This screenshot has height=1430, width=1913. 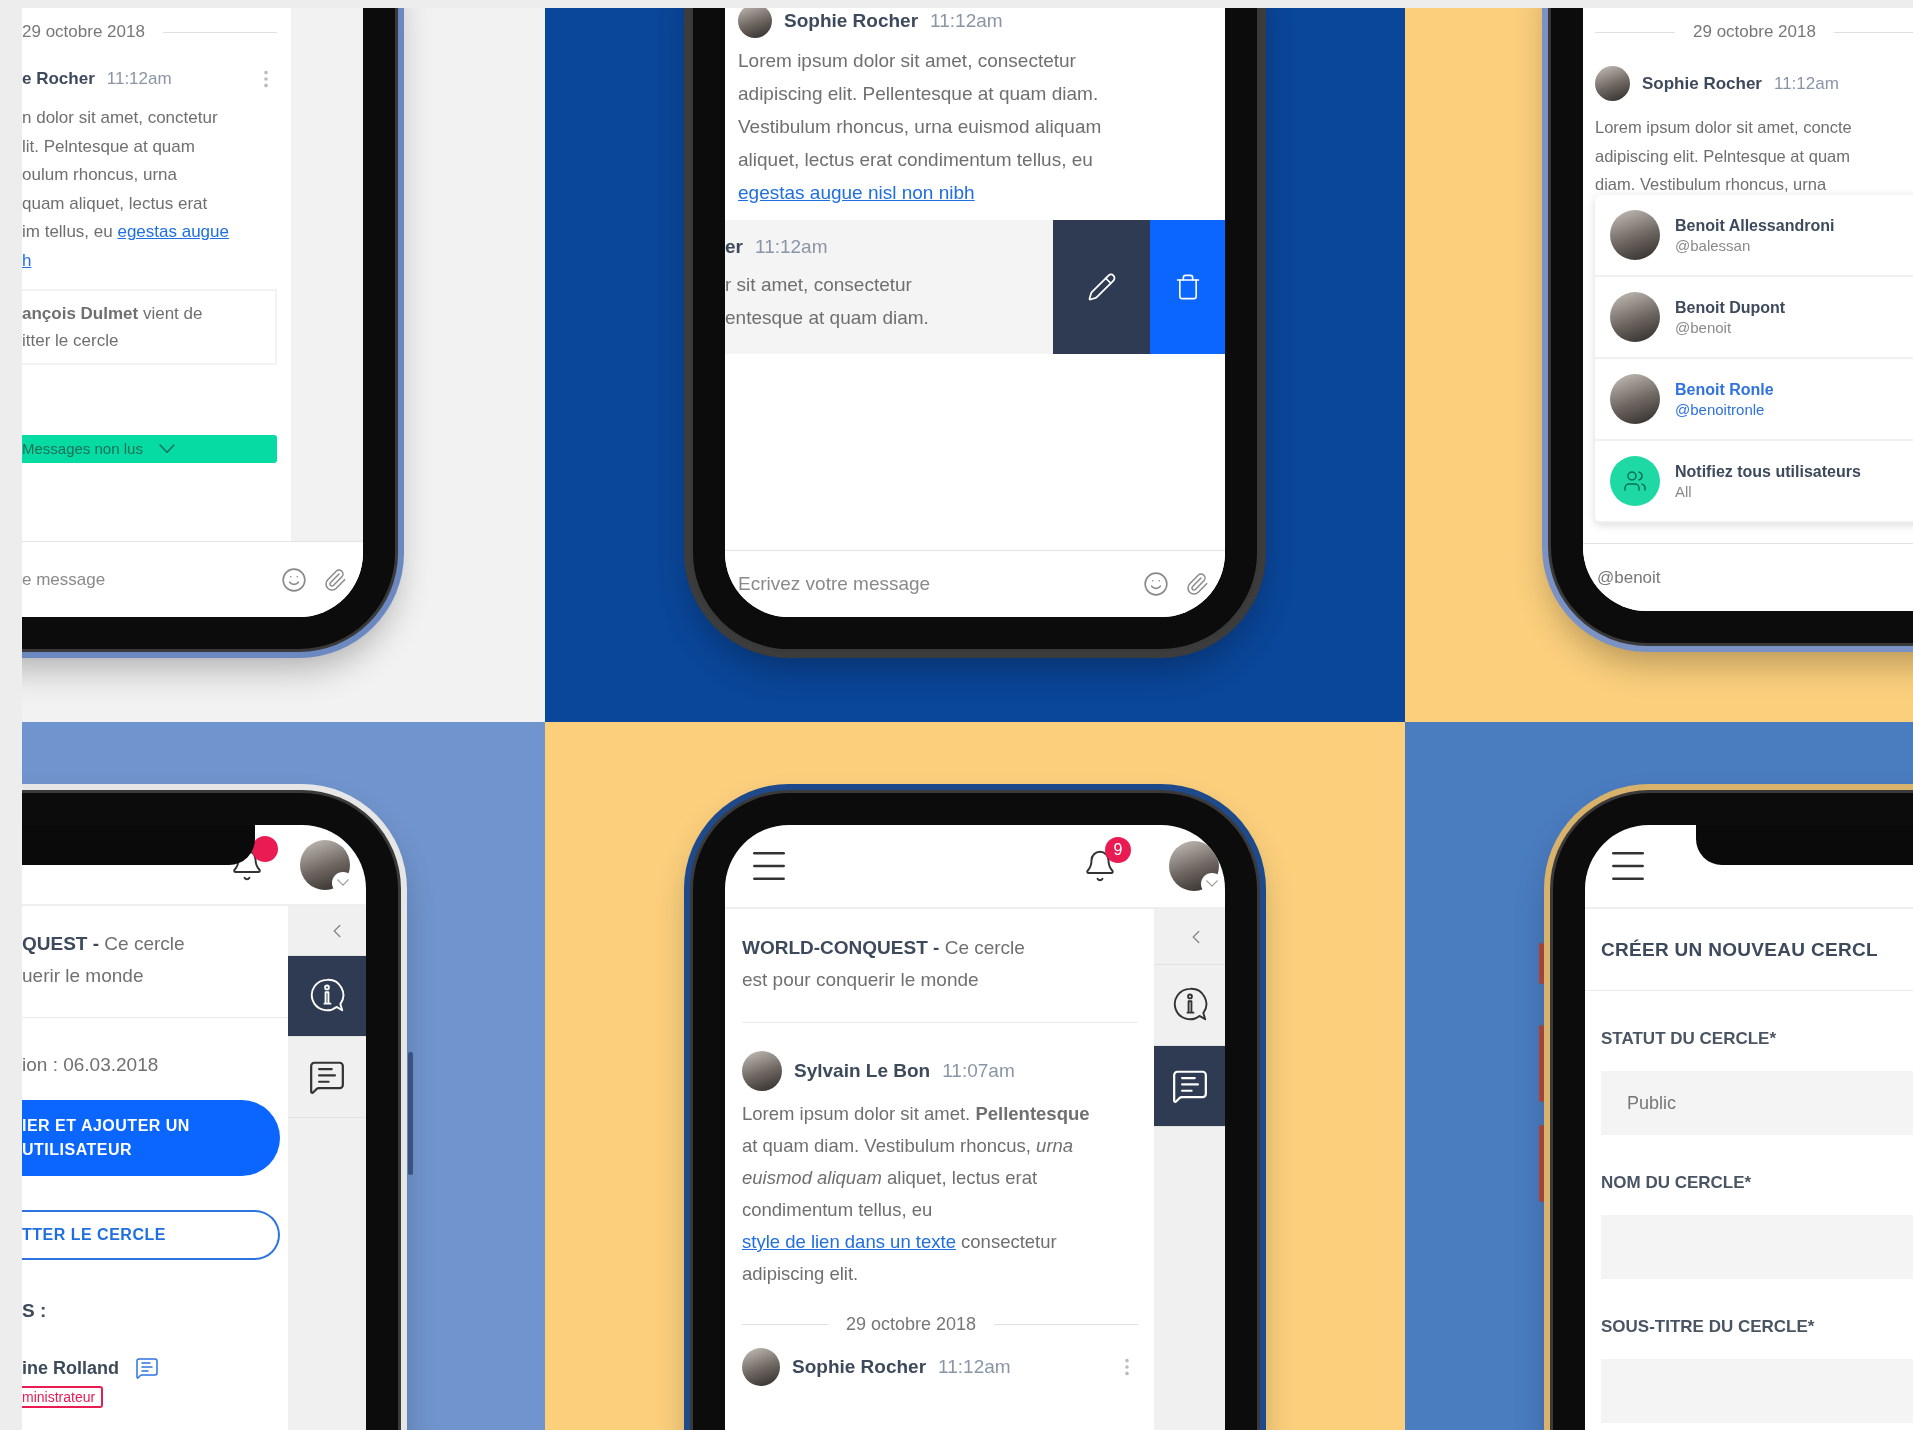 What do you see at coordinates (1689, 1039) in the screenshot?
I see `field-label: STATUT DU CERCLE*` at bounding box center [1689, 1039].